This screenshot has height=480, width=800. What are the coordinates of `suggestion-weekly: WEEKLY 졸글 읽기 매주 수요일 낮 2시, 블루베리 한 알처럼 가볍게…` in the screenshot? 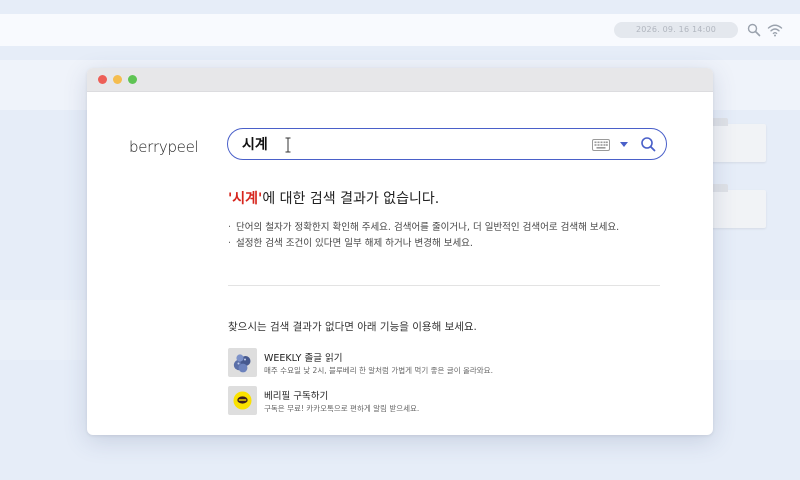 It's located at (448, 363).